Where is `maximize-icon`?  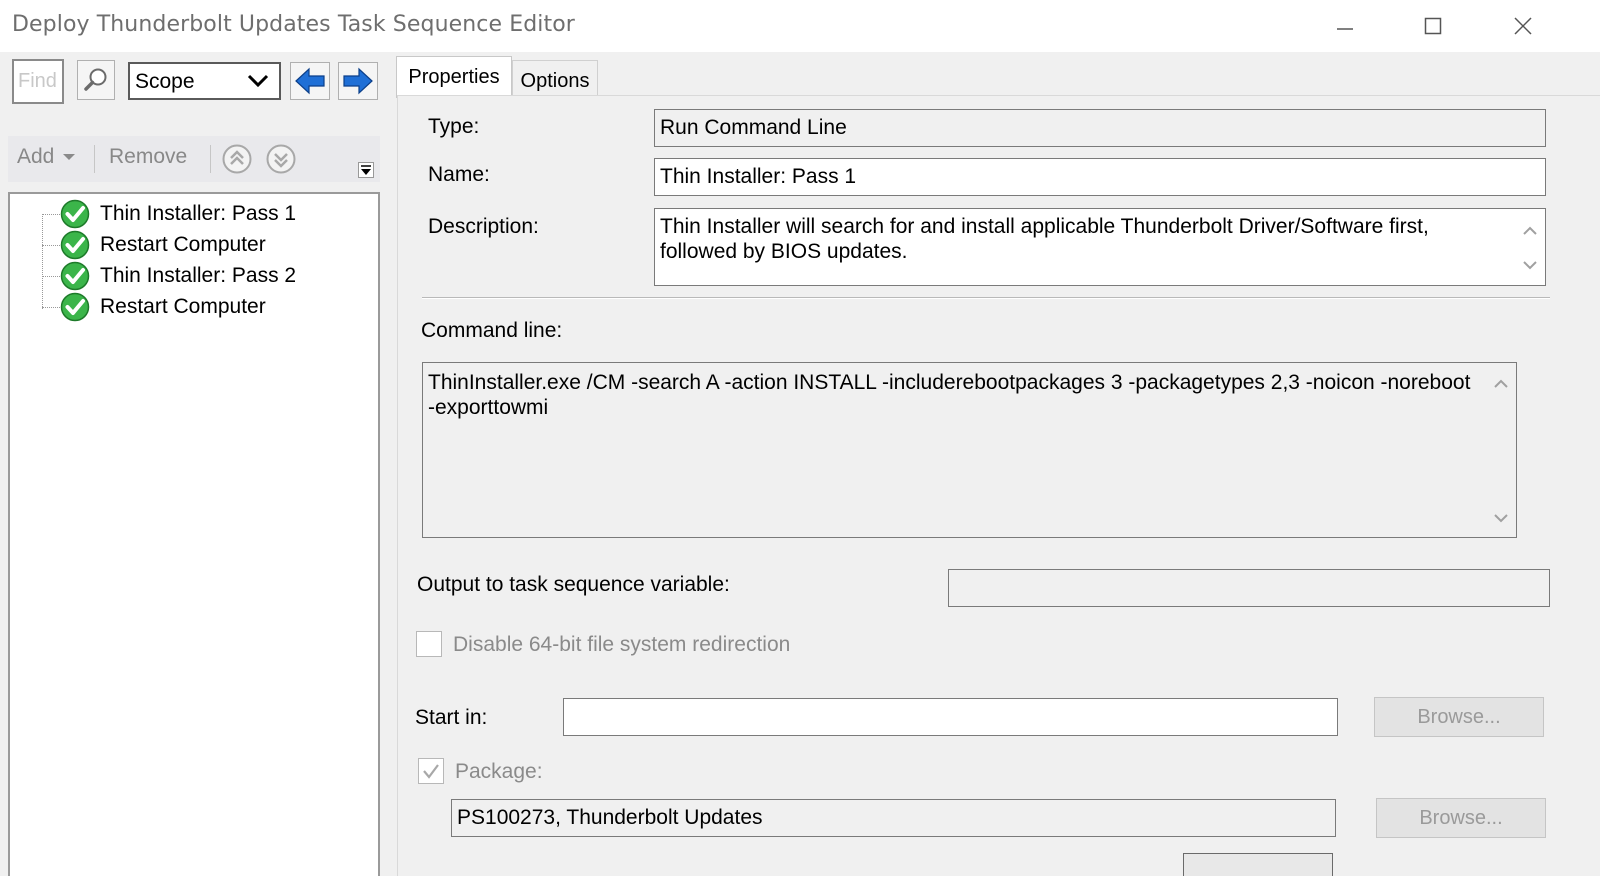 maximize-icon is located at coordinates (1433, 26).